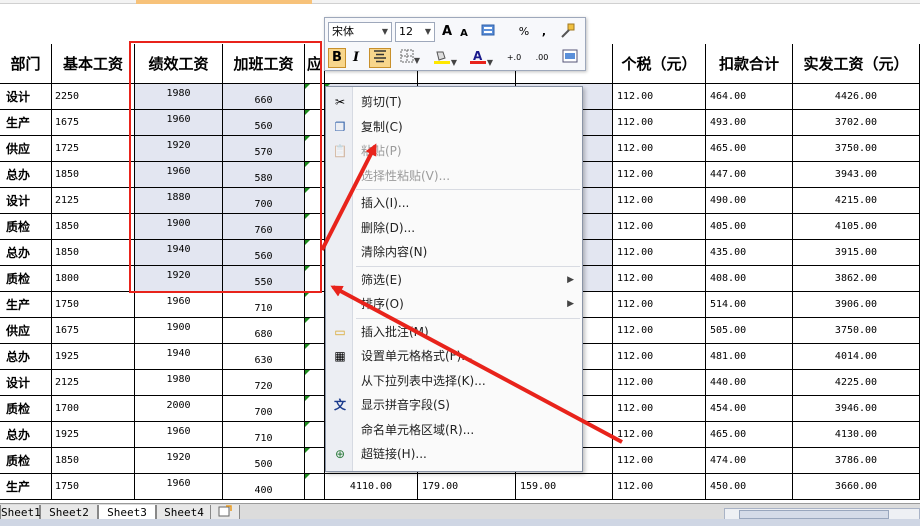 The width and height of the screenshot is (920, 526). I want to click on deduction-cell: 464.00, so click(749, 97).